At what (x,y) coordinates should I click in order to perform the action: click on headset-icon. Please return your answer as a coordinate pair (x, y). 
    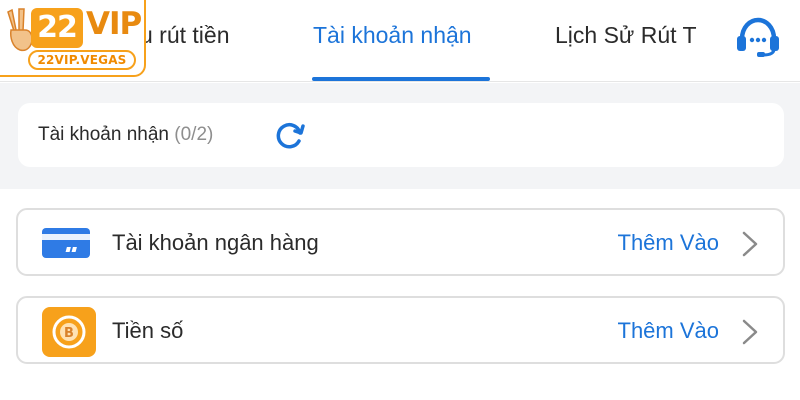
    Looking at the image, I should click on (758, 37).